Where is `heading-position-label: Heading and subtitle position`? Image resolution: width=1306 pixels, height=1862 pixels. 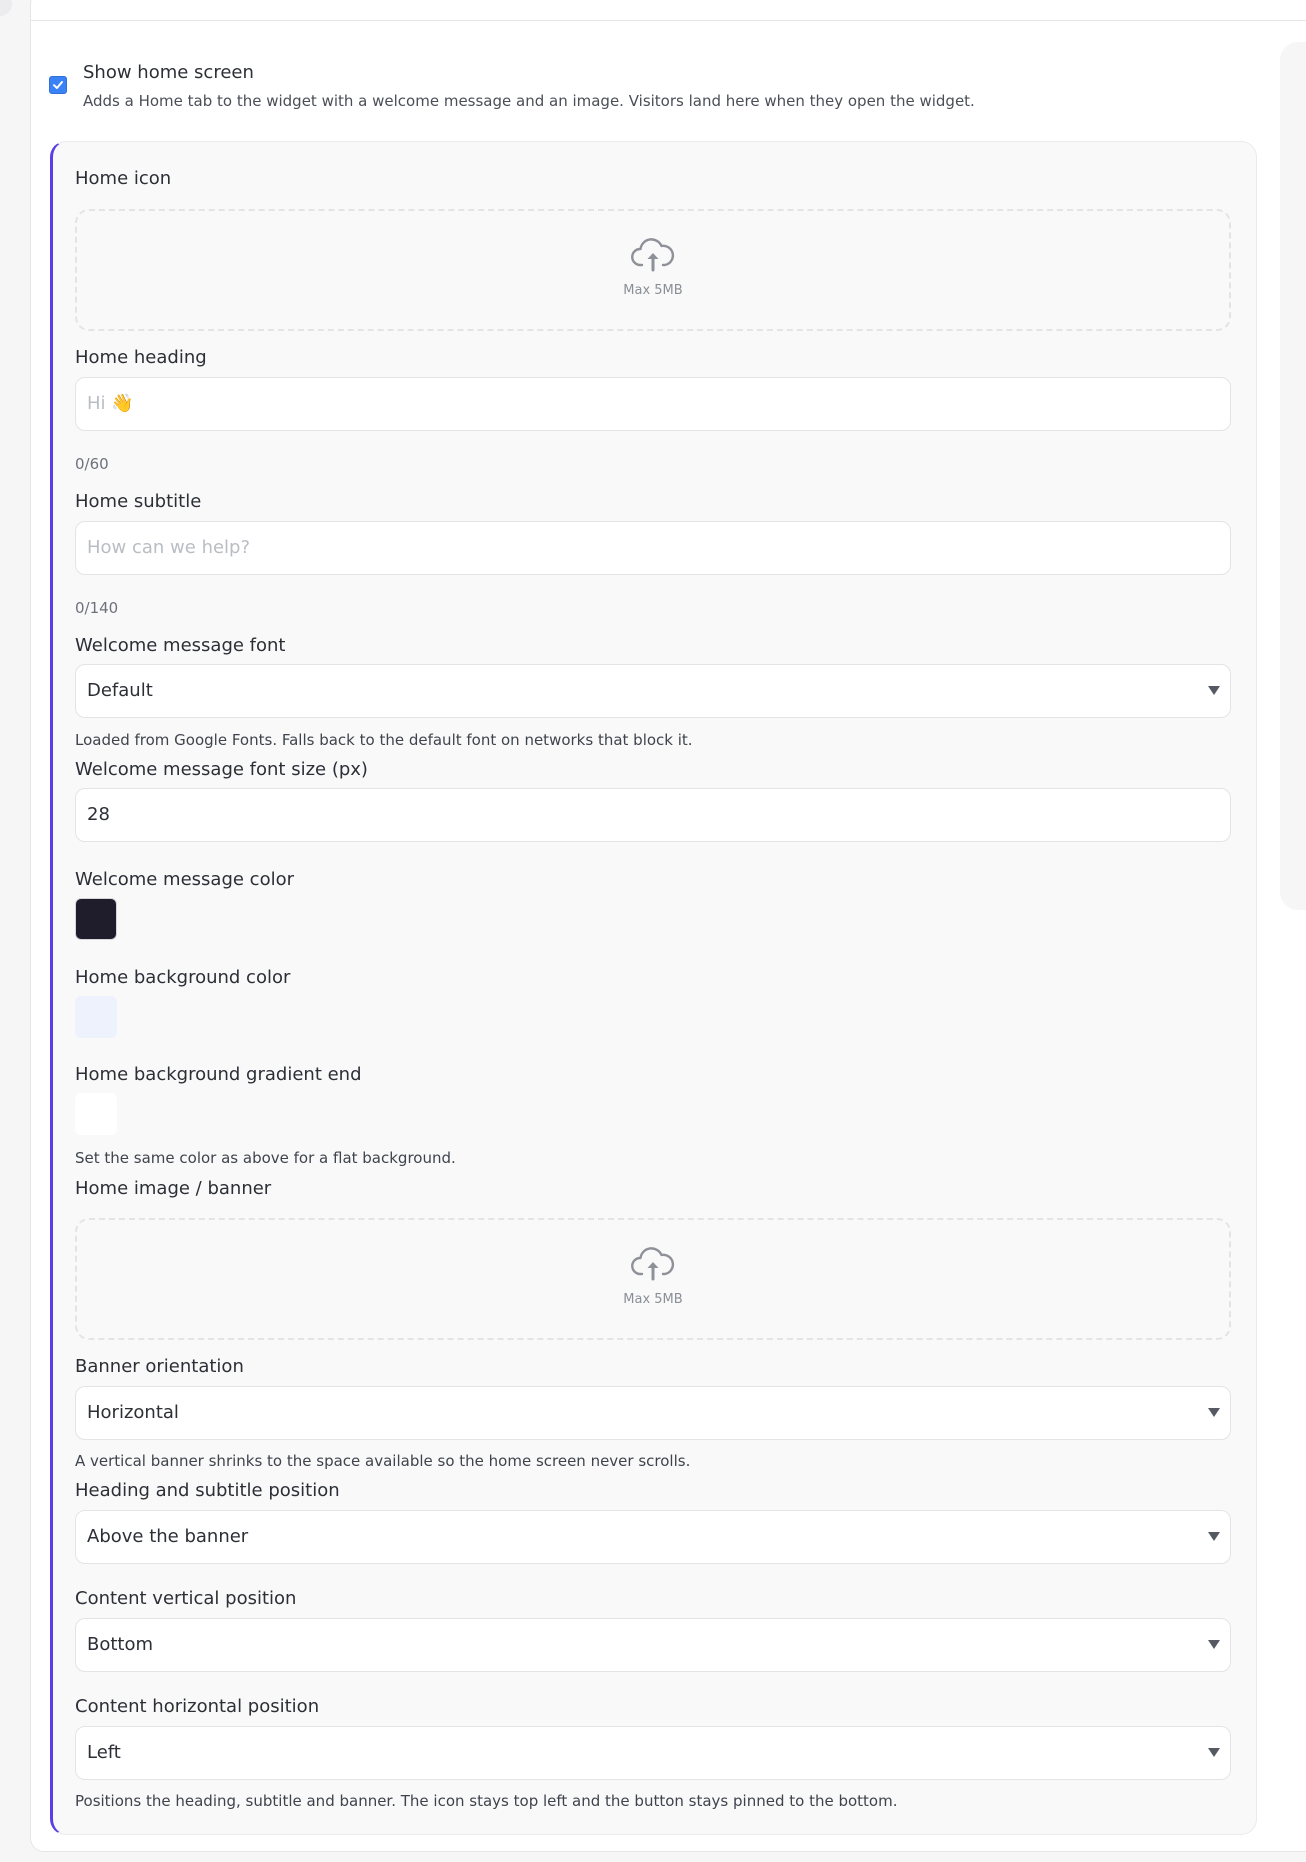
heading-position-label: Heading and subtitle position is located at coordinates (207, 1490).